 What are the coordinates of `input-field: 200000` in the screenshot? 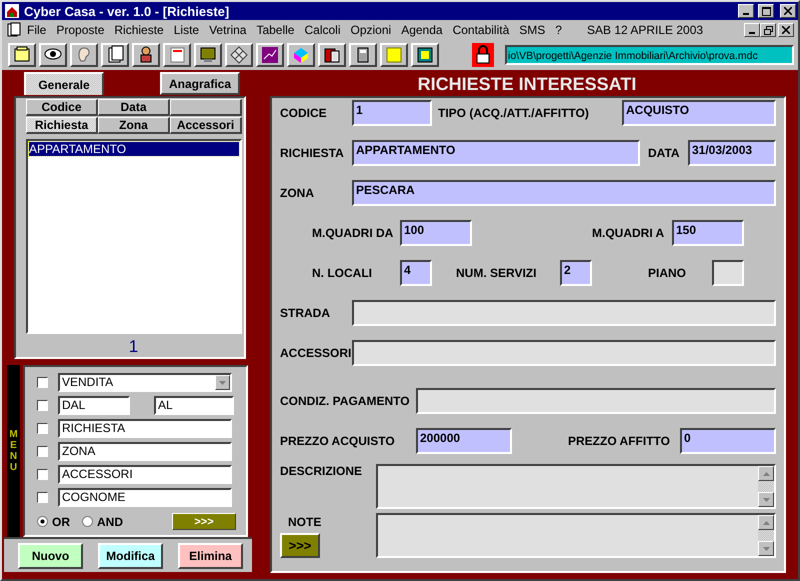 It's located at (464, 441).